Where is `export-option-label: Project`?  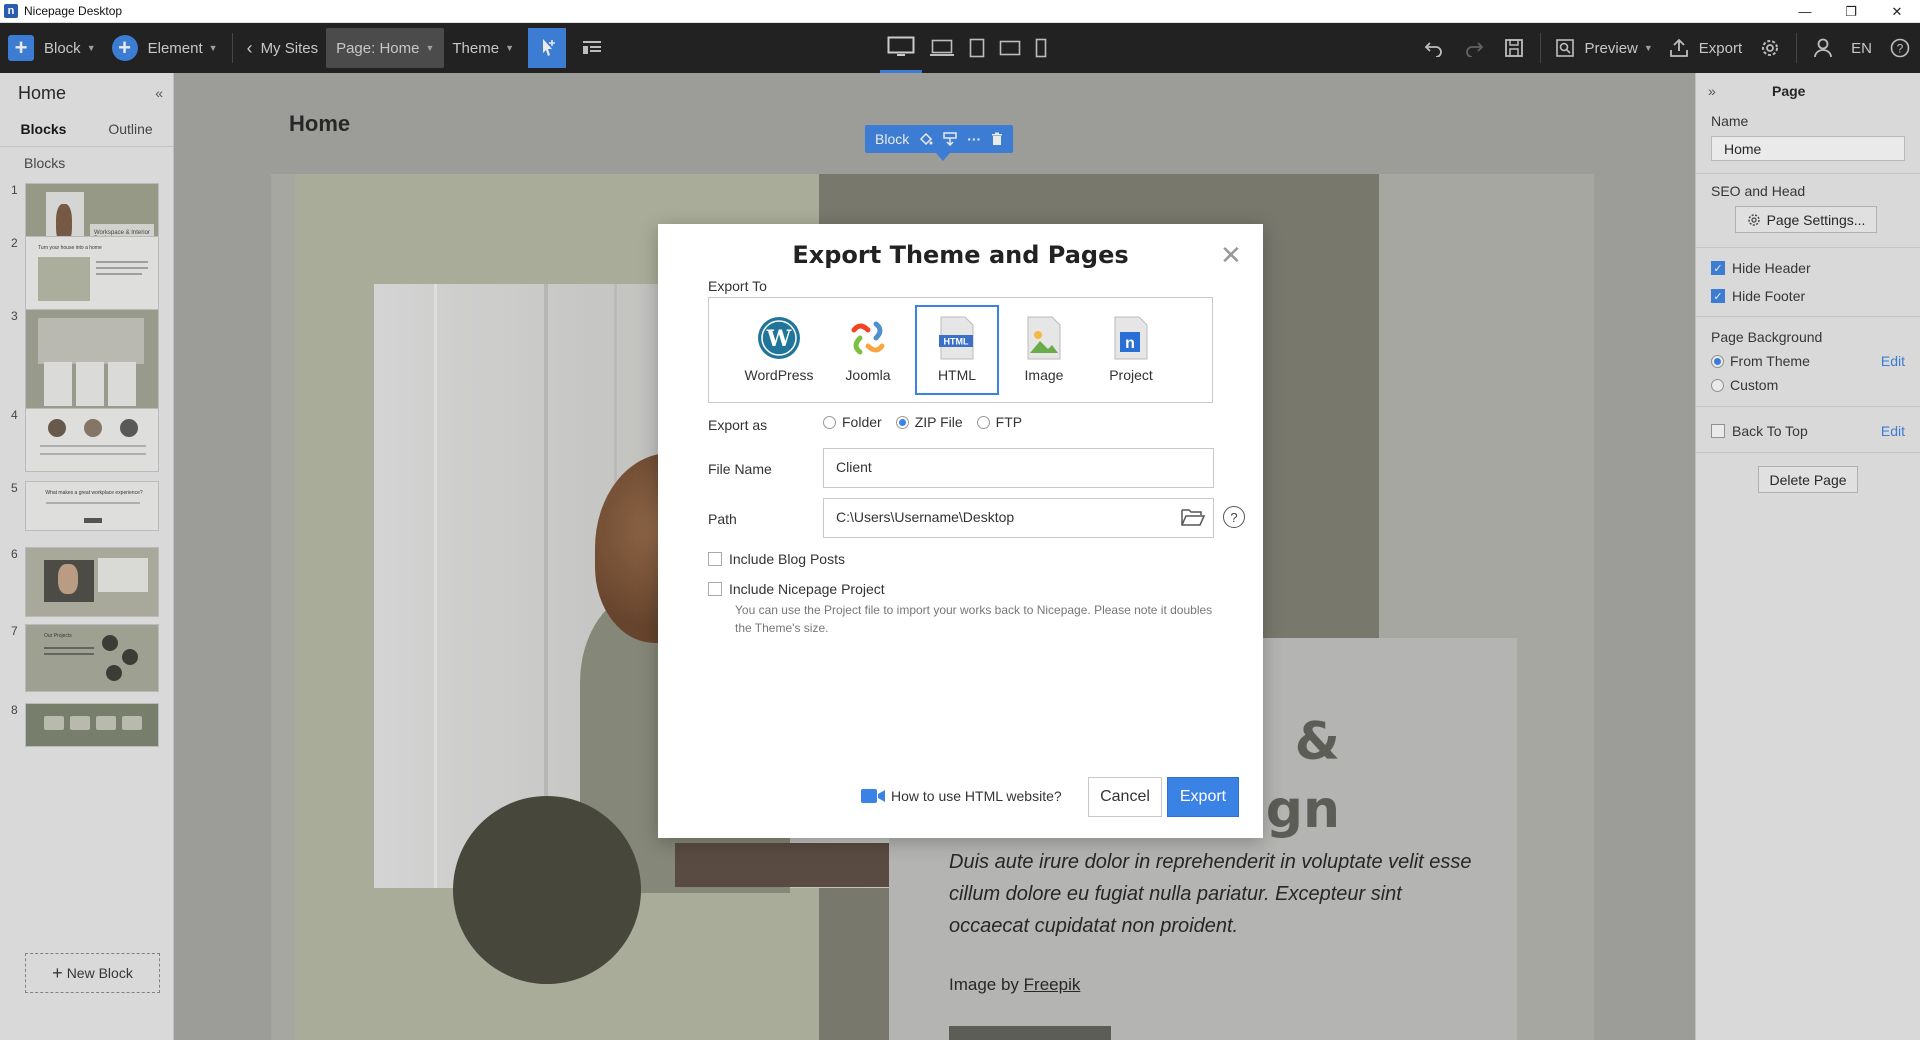 export-option-label: Project is located at coordinates (1131, 375).